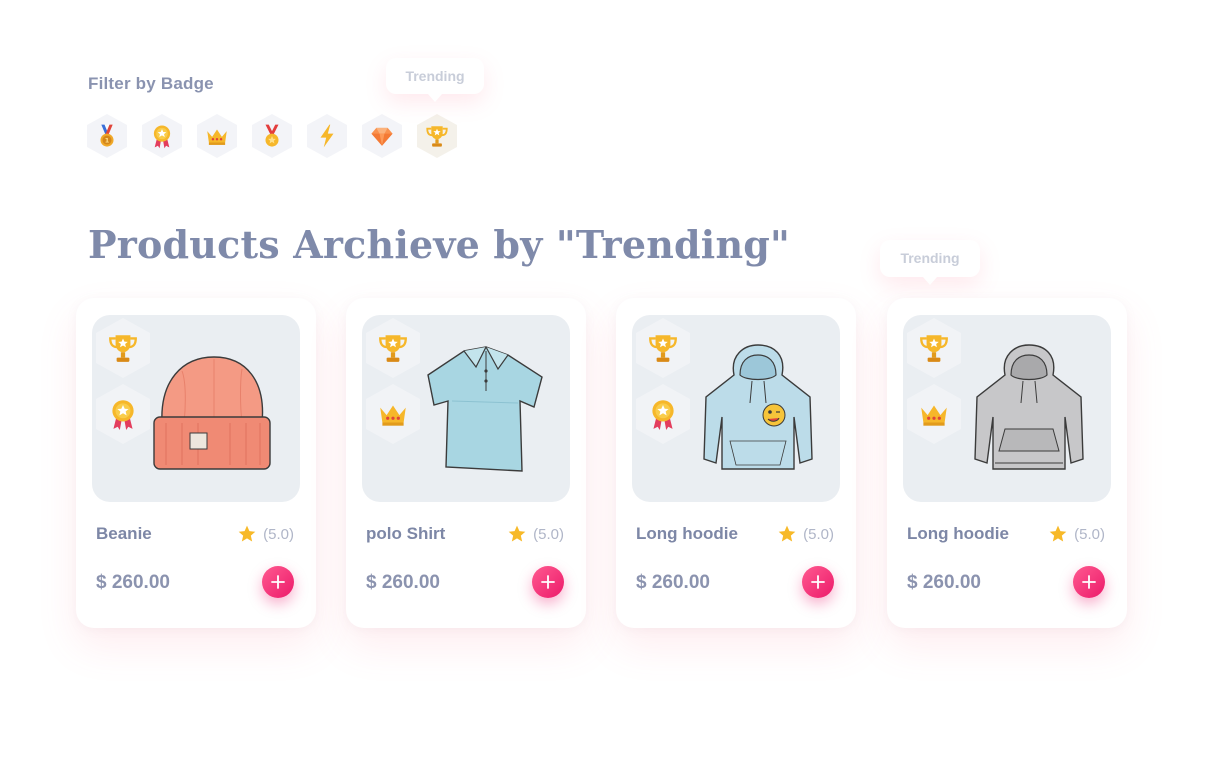 This screenshot has height=768, width=1206. What do you see at coordinates (405, 534) in the screenshot?
I see `product-name: polo Shirt` at bounding box center [405, 534].